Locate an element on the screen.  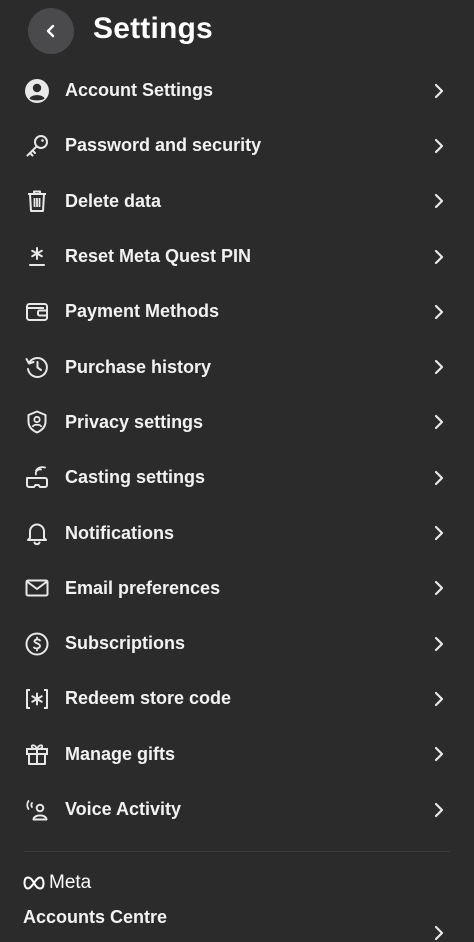
menu-item-notifications: Notifications is located at coordinates (237, 532).